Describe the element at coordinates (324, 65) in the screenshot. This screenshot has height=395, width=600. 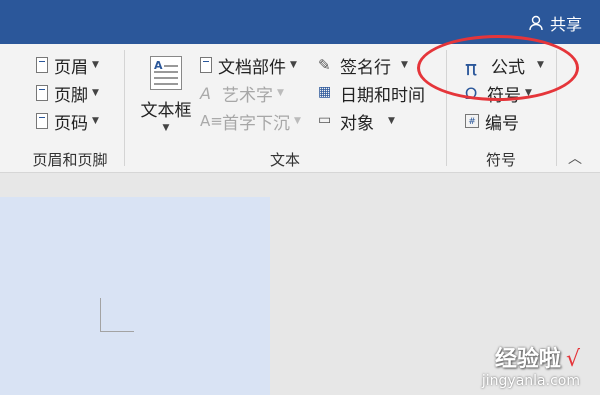
I see `signature-icon: ✎` at that location.